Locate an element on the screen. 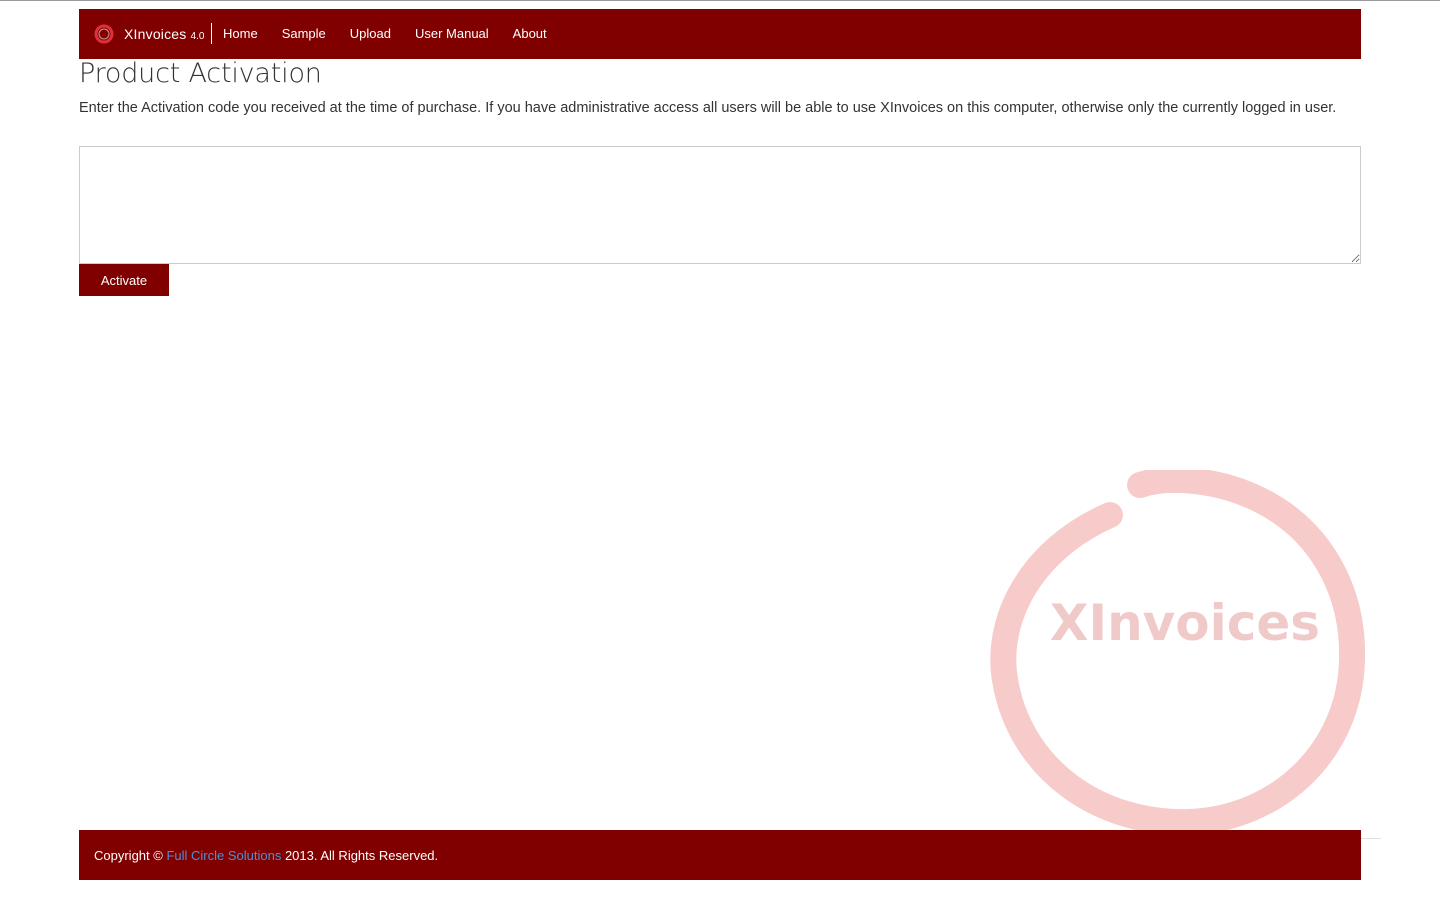  activate-button: Activate is located at coordinates (124, 280).